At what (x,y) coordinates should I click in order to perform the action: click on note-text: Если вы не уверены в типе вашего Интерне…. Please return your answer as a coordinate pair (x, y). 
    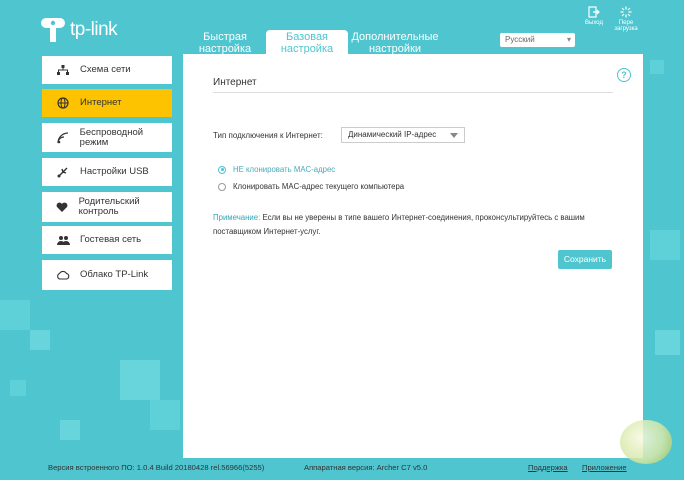
    Looking at the image, I should click on (399, 224).